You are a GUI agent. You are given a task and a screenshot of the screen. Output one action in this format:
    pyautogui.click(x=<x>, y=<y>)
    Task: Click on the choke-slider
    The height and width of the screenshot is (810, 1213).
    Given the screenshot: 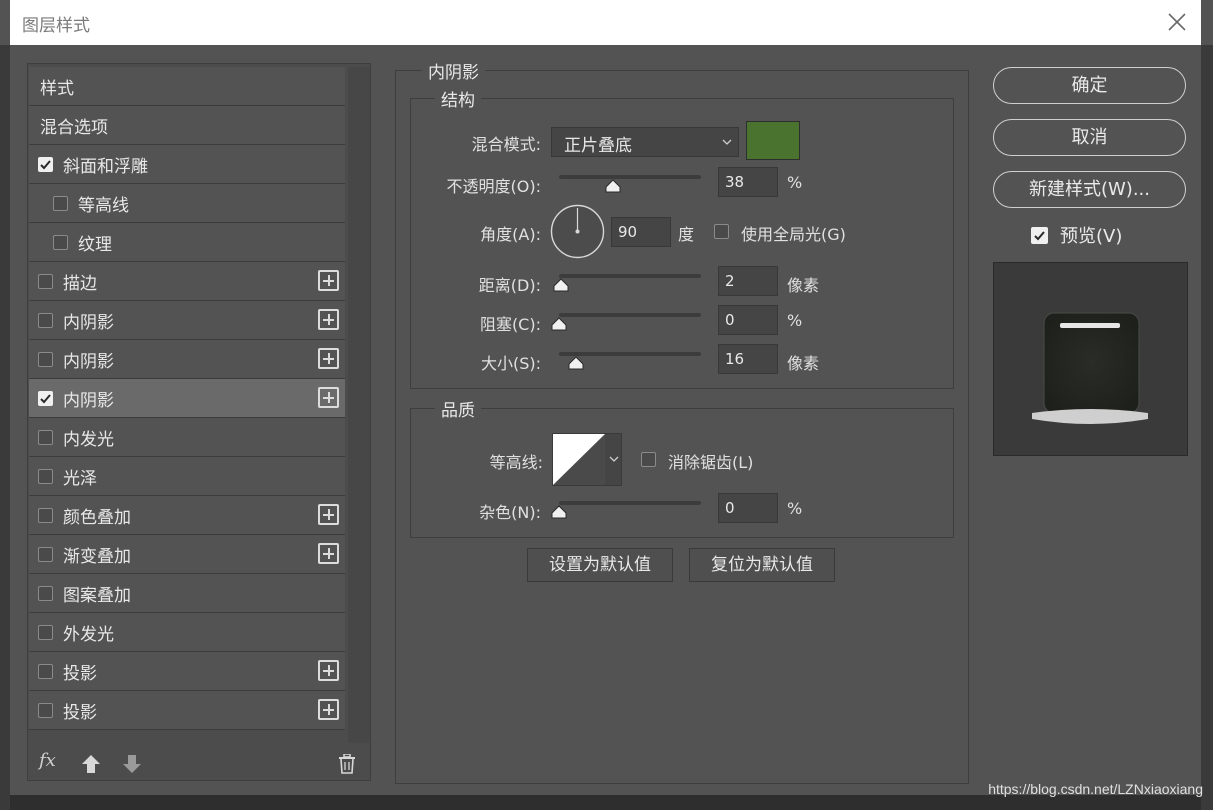 What is the action you would take?
    pyautogui.click(x=630, y=315)
    